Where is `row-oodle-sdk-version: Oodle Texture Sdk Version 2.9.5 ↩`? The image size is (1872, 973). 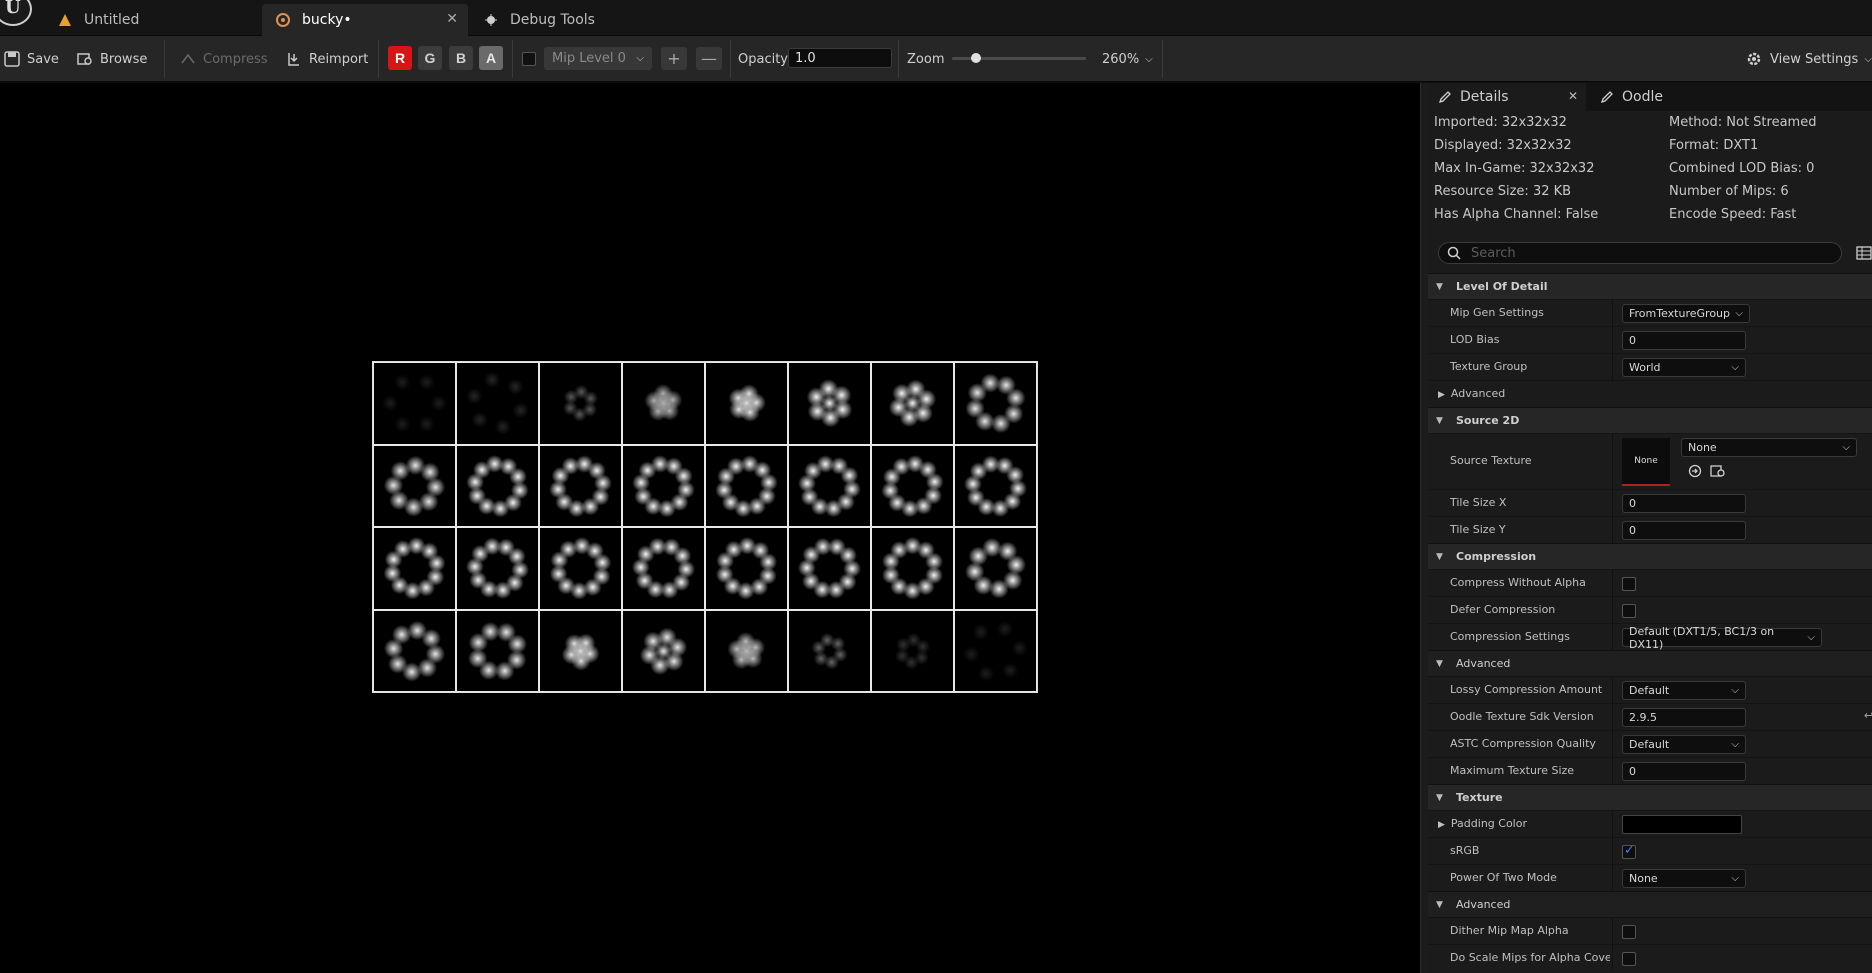 row-oodle-sdk-version: Oodle Texture Sdk Version 2.9.5 ↩ is located at coordinates (1650, 716).